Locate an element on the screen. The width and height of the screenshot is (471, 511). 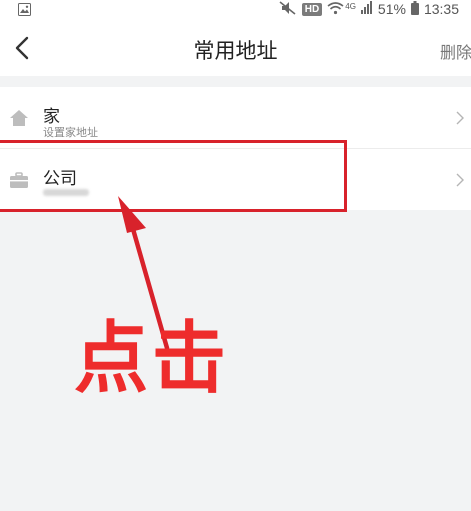
clock: 13:35 is located at coordinates (441, 9).